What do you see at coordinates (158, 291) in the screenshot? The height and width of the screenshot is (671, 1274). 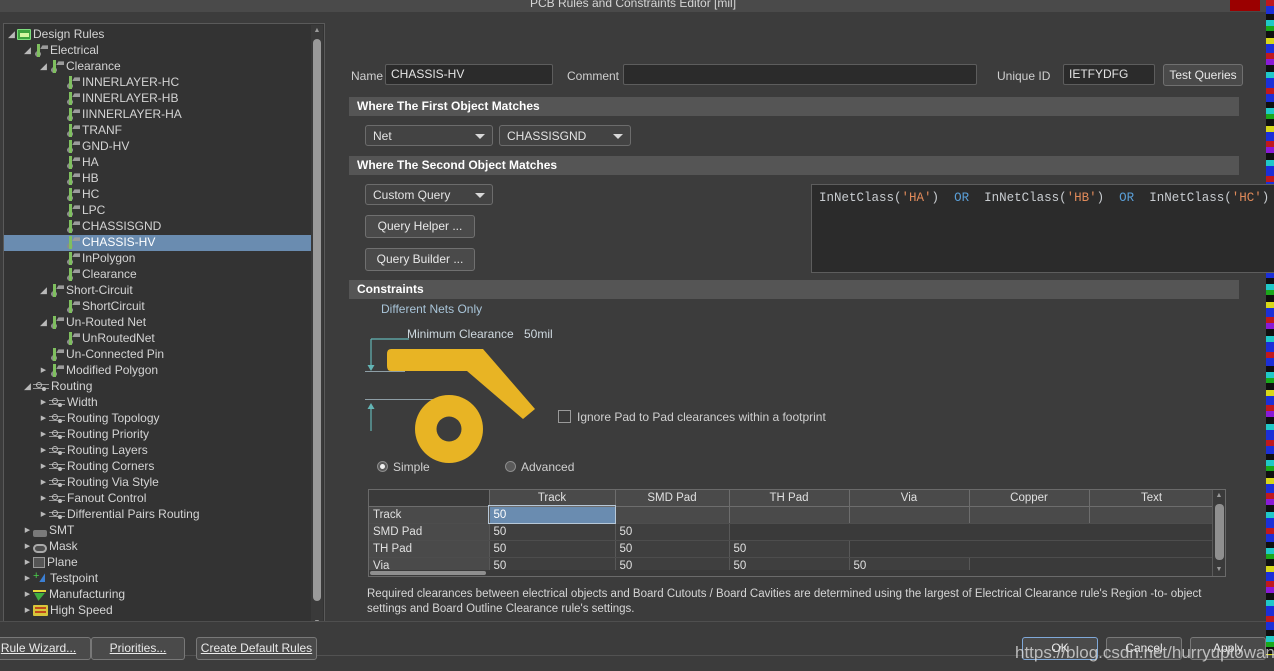 I see `tree-item-short-circuit: Short-Circuit` at bounding box center [158, 291].